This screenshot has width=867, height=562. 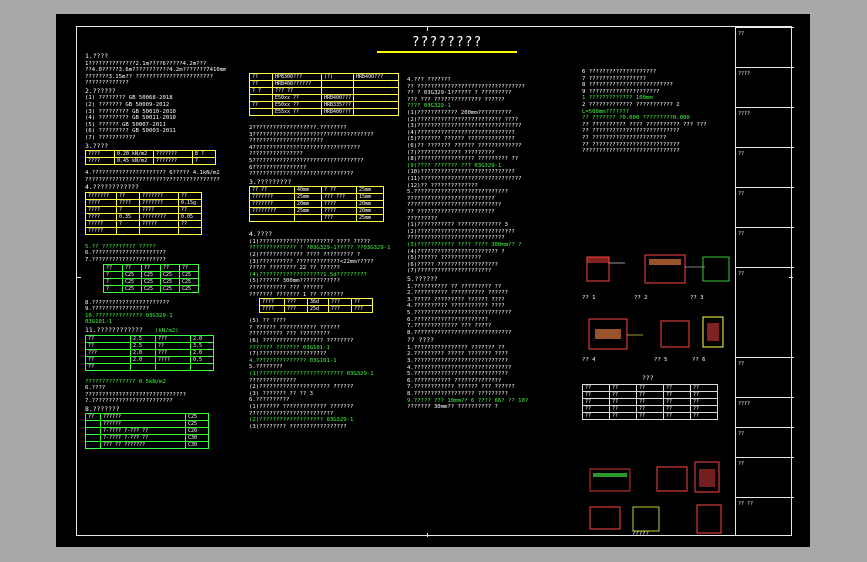 I want to click on table-row: ?? 2.5?? 3.5, so click(x=149, y=345).